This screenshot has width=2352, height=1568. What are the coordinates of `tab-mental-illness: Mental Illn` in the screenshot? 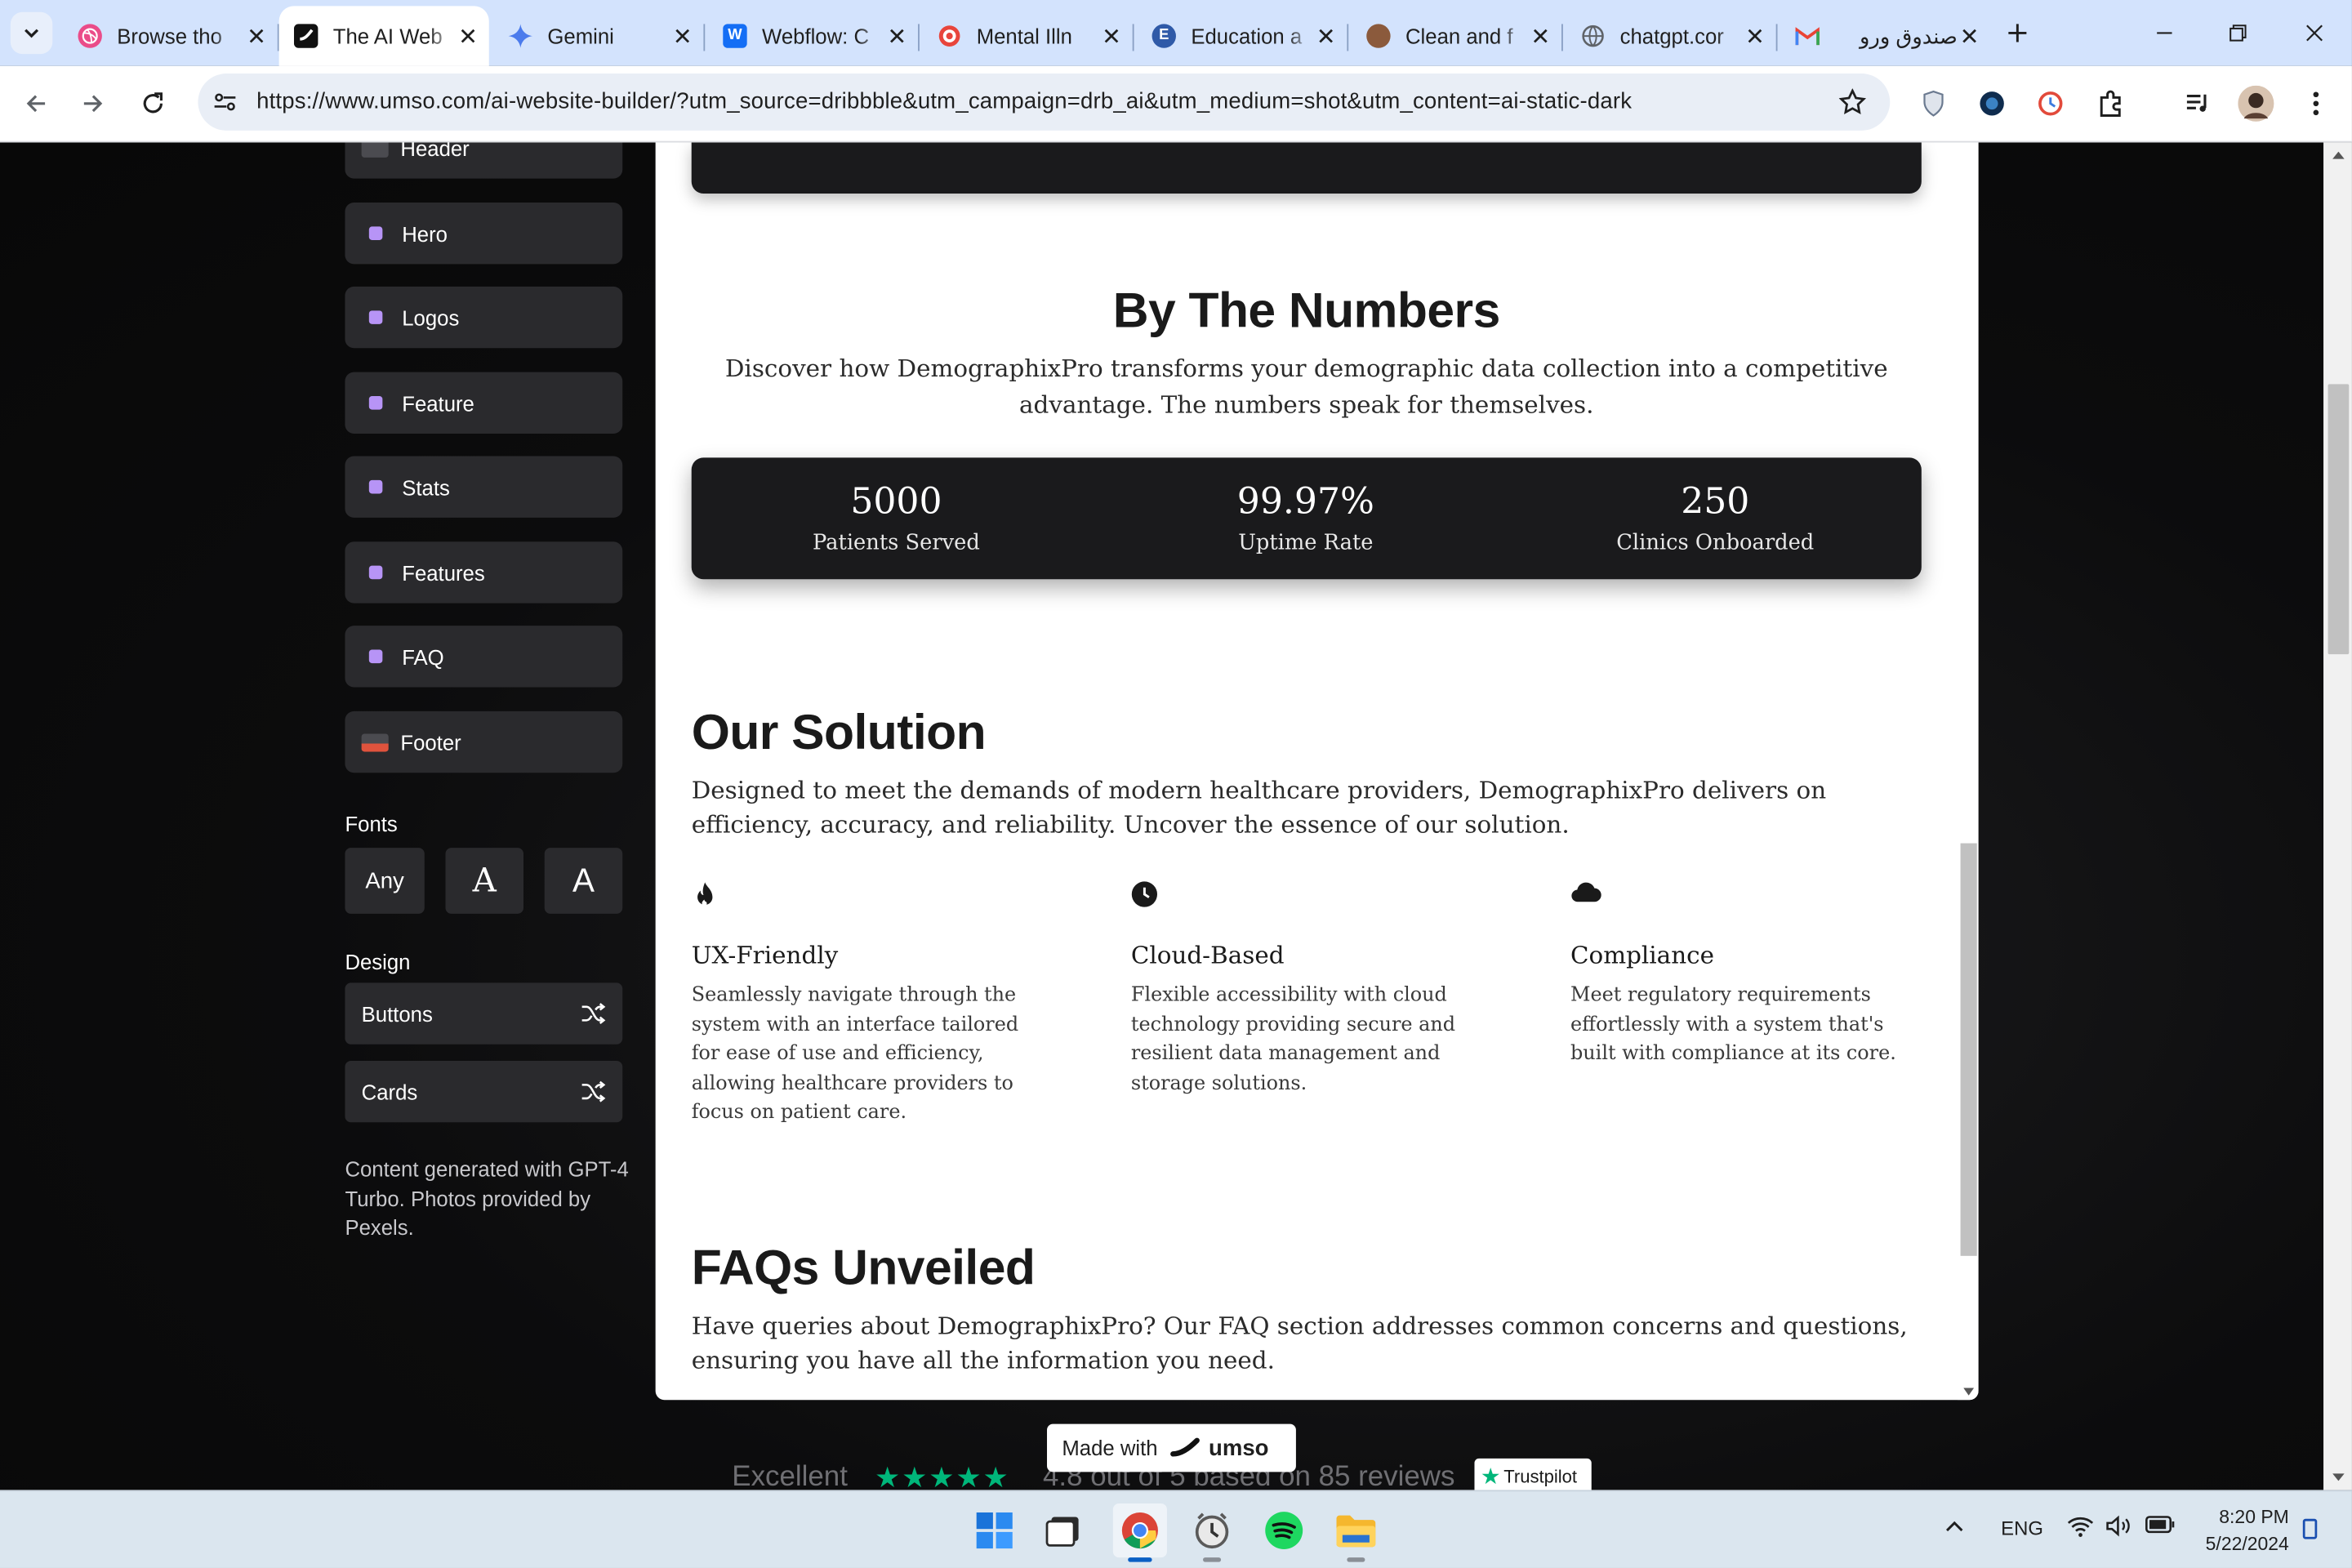 It's located at (1028, 35).